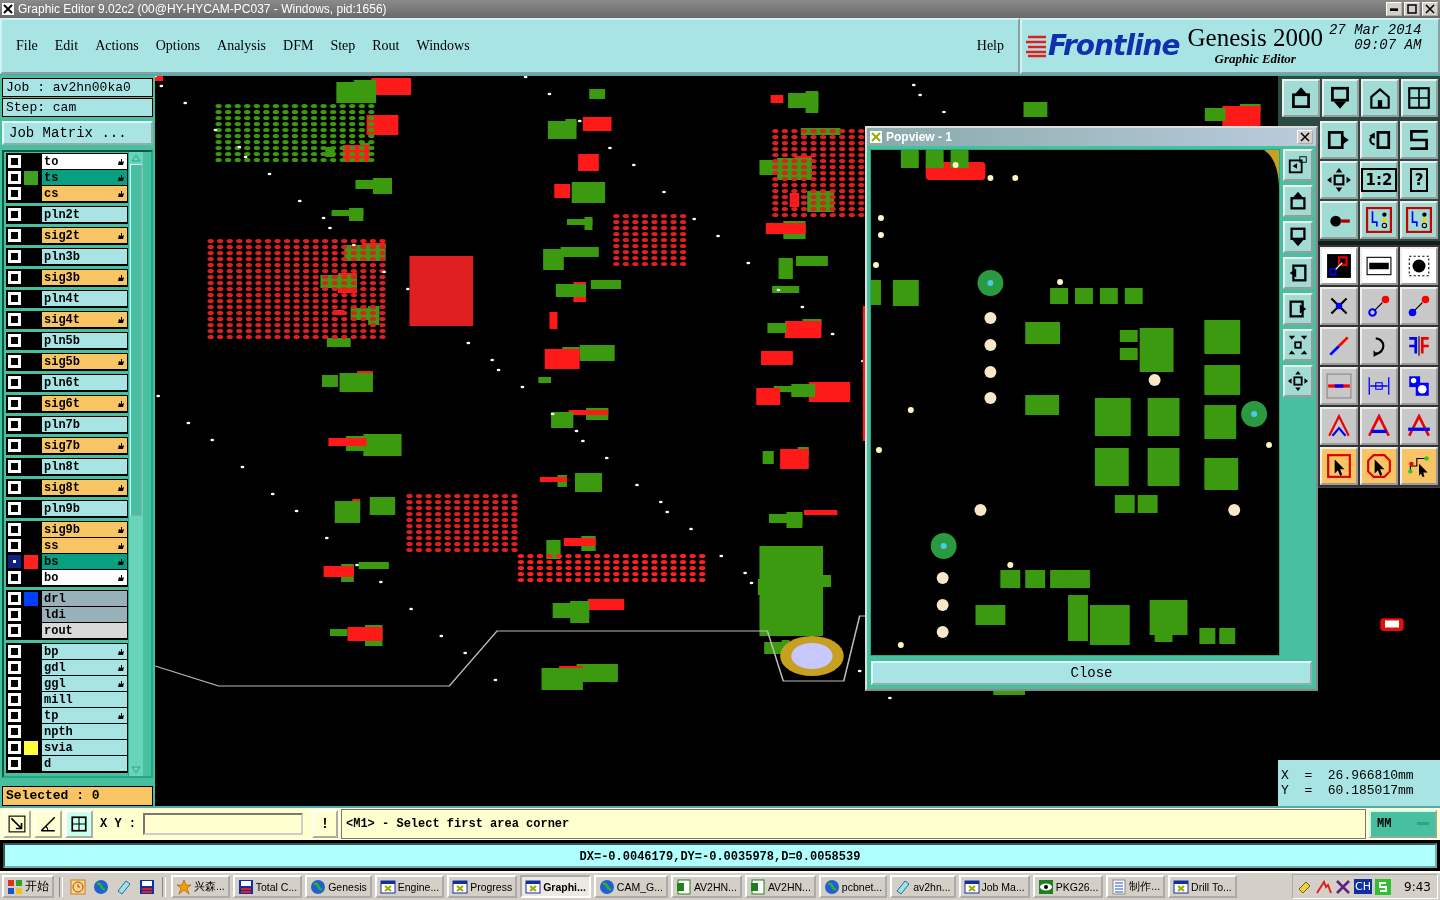  I want to click on layer-name: ss, so click(84, 546).